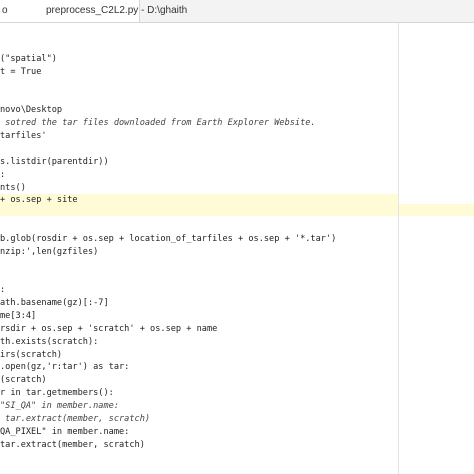  What do you see at coordinates (199, 252) in the screenshot?
I see `code-line: nzip:',len(gzfiles)` at bounding box center [199, 252].